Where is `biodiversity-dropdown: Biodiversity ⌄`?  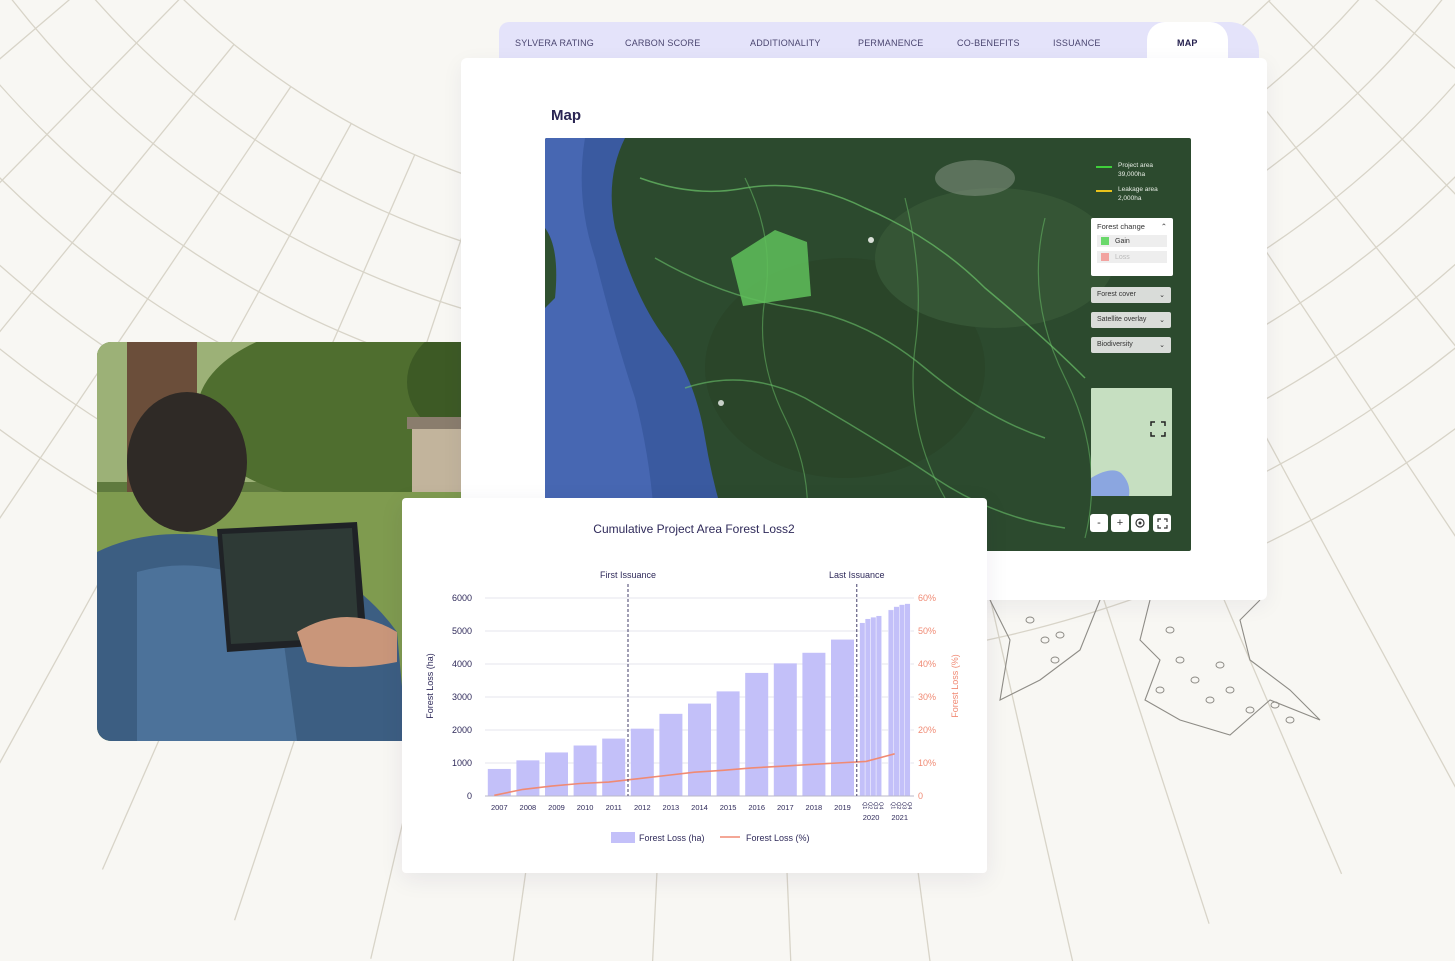
biodiversity-dropdown: Biodiversity ⌄ is located at coordinates (1131, 345).